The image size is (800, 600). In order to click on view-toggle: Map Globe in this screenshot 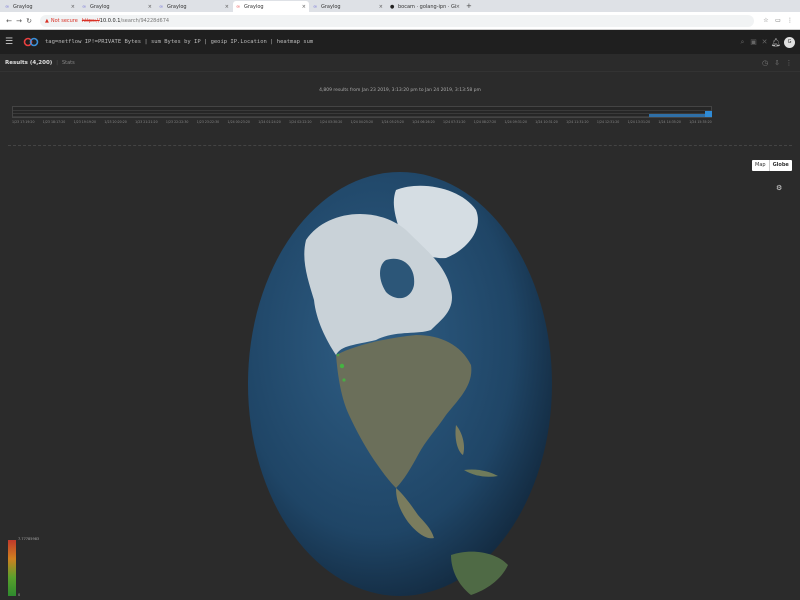, I will do `click(772, 165)`.